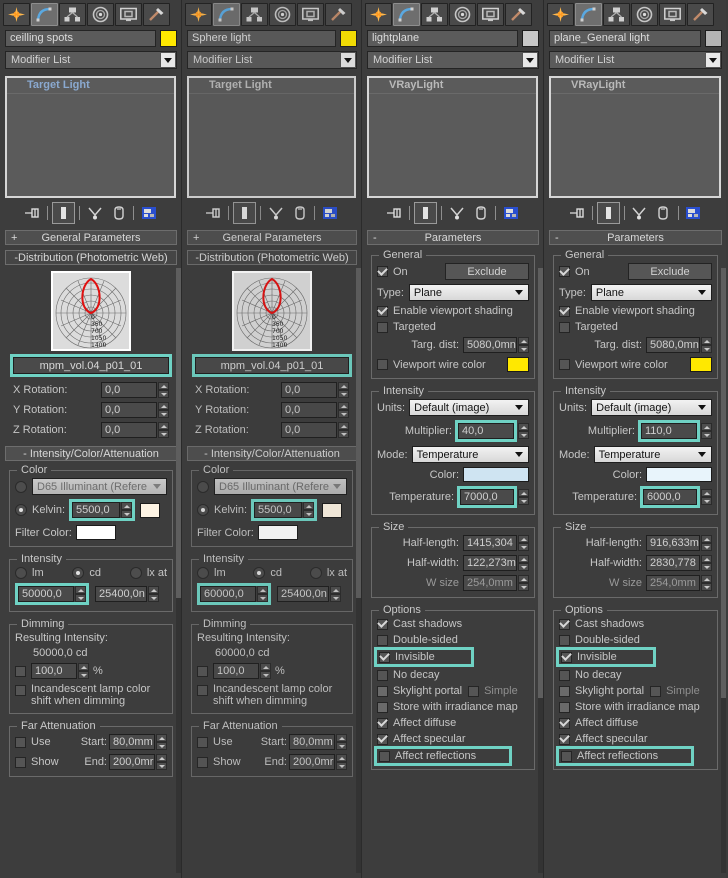 The width and height of the screenshot is (728, 878). I want to click on lx-radio, so click(135, 573).